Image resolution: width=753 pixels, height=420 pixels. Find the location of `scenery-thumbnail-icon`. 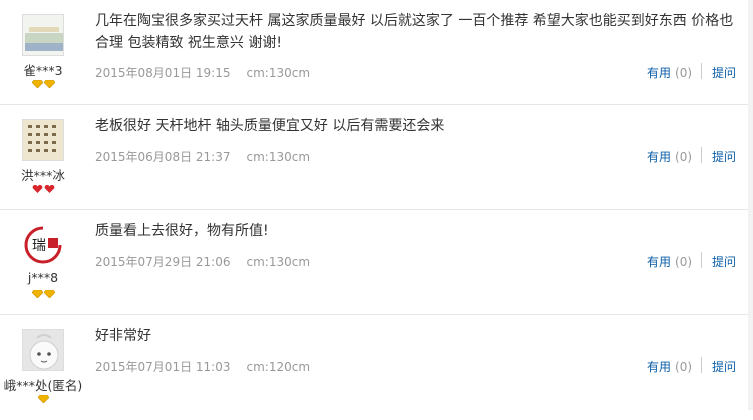

scenery-thumbnail-icon is located at coordinates (43, 35).